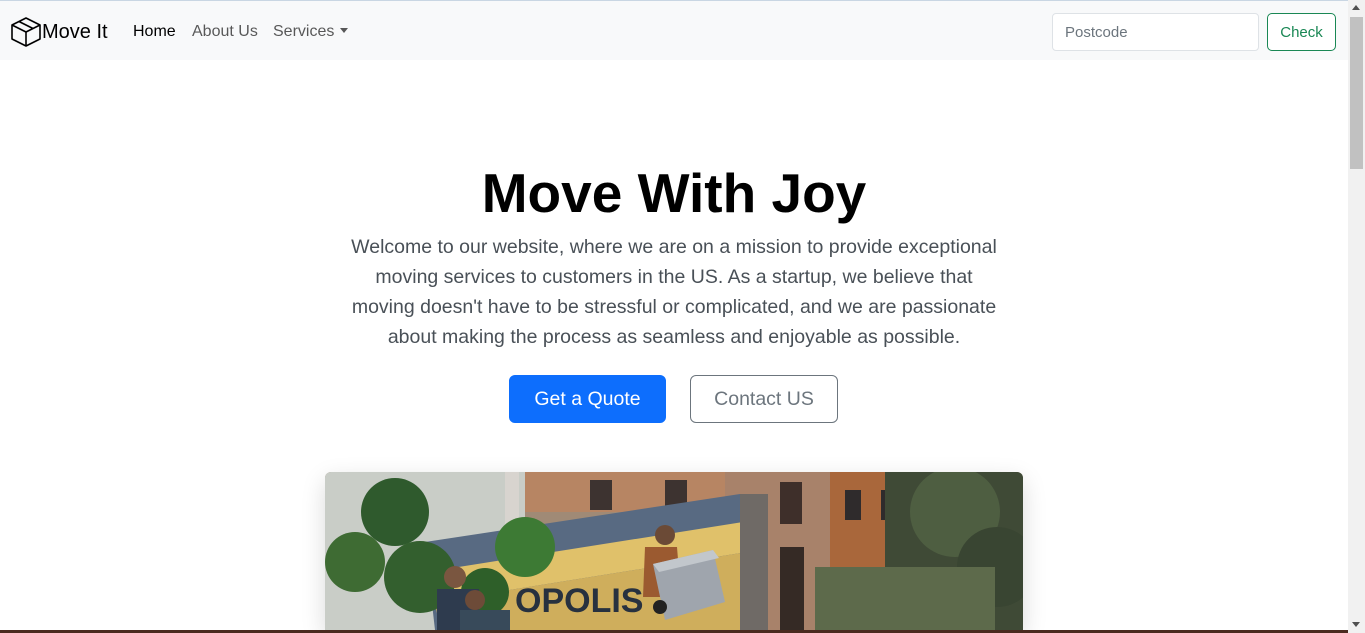 The height and width of the screenshot is (633, 1365). Describe the element at coordinates (304, 31) in the screenshot. I see `nav-services-label: Services` at that location.